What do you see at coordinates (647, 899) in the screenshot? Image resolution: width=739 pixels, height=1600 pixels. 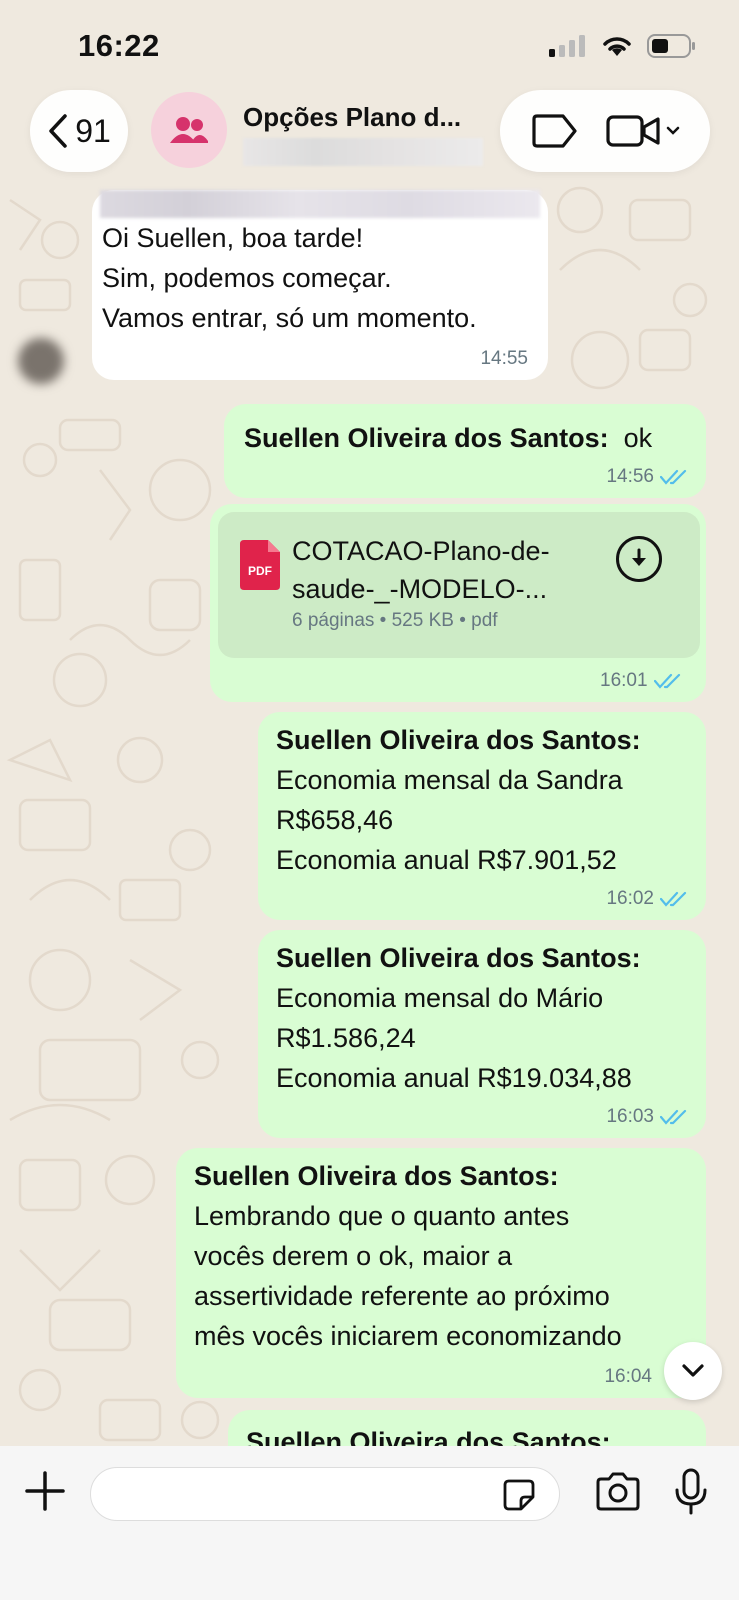 I see `message-time: 16:02` at bounding box center [647, 899].